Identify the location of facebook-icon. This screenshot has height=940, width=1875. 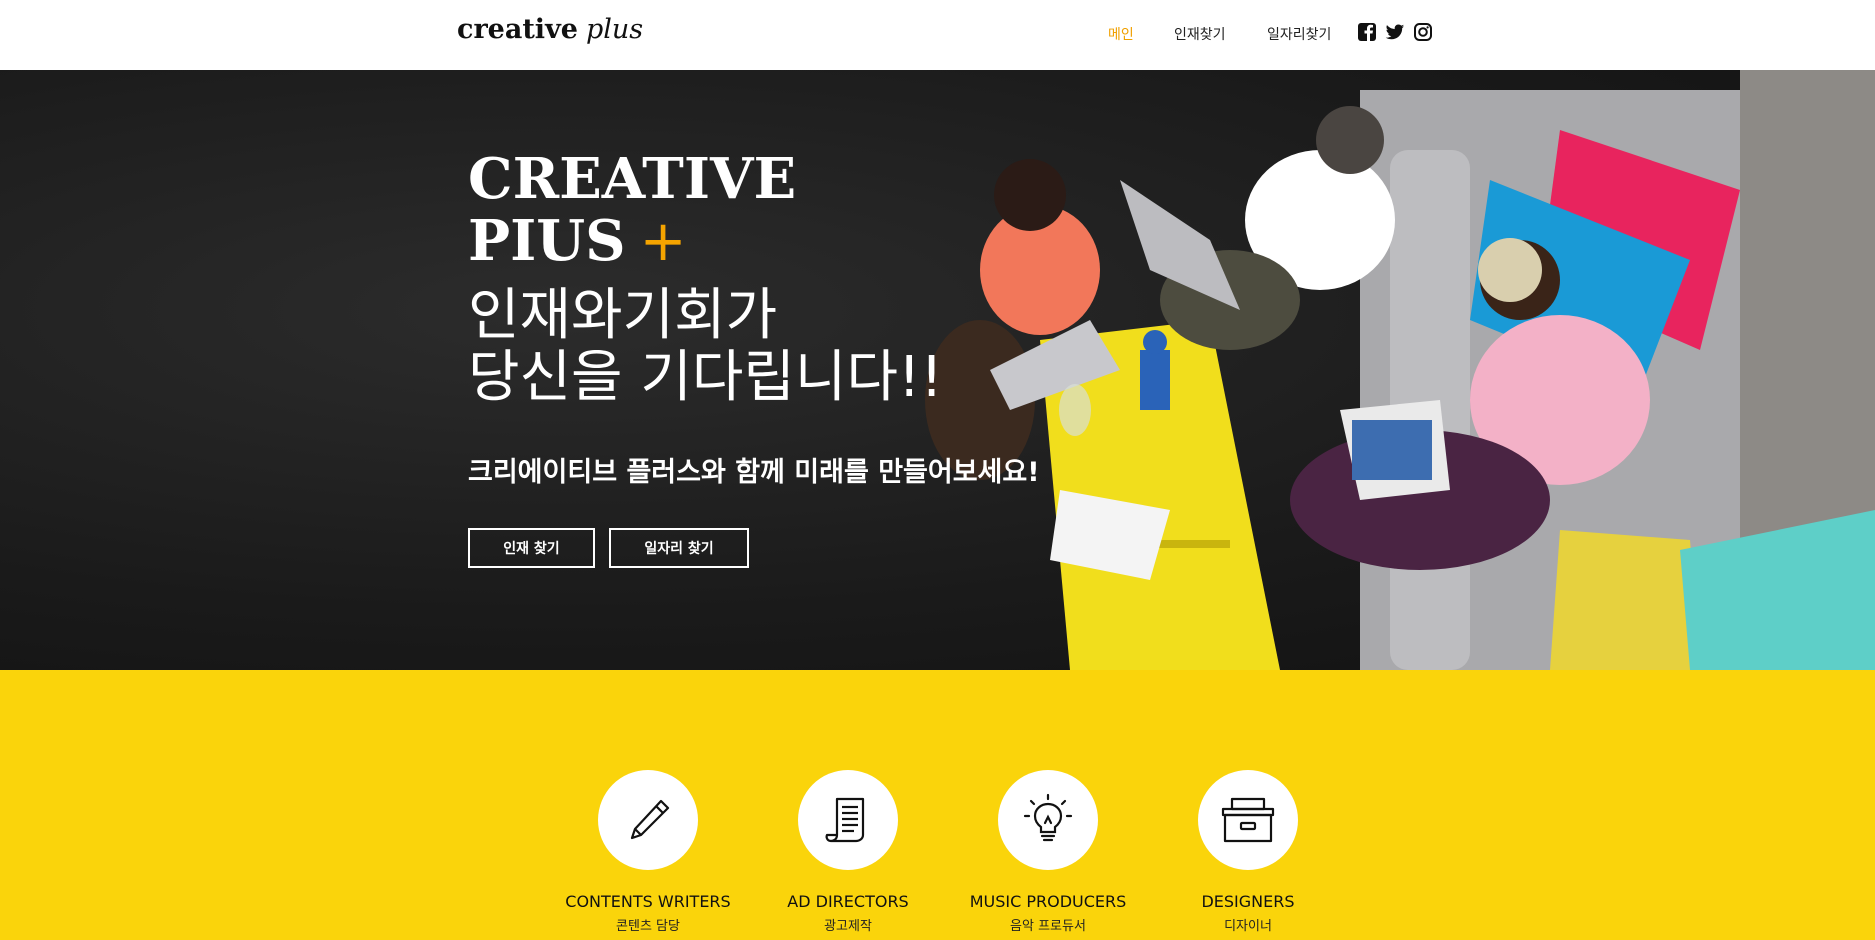
(1367, 32).